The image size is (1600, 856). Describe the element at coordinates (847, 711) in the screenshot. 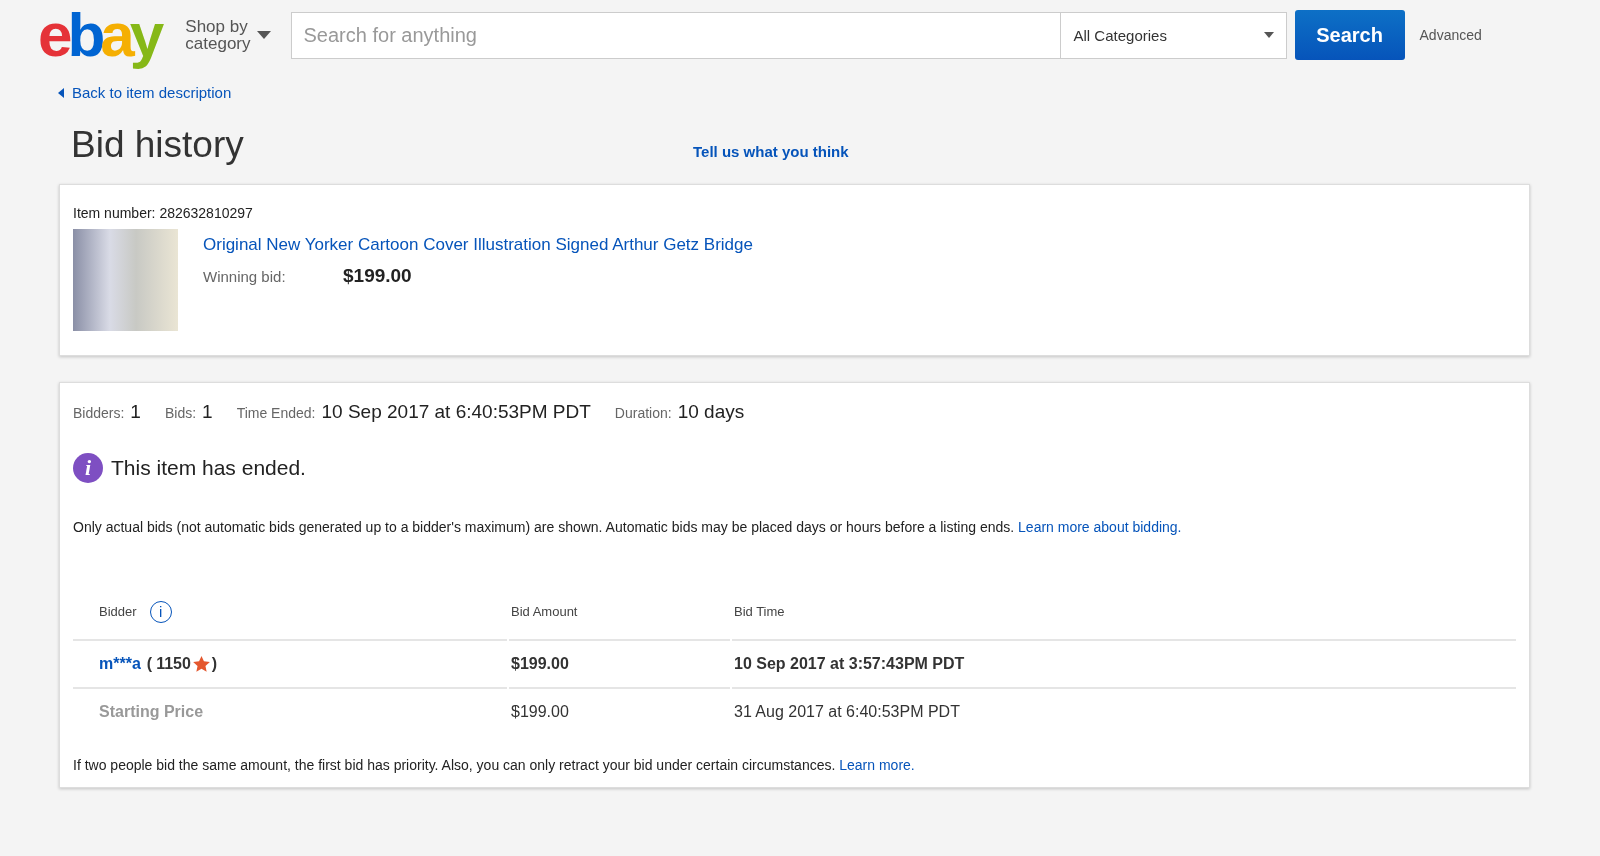

I see `table-cell: 31 Aug 2017 at 6:40:53PM PDT` at that location.